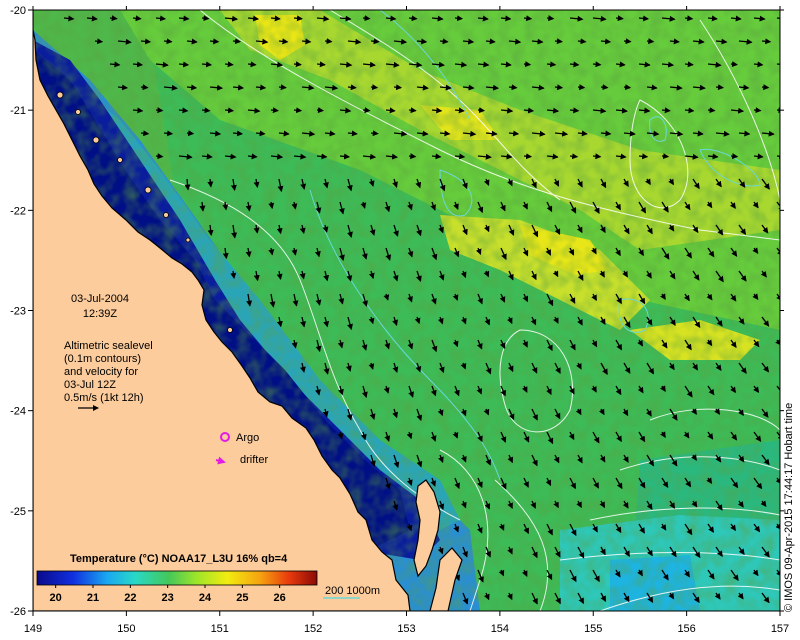  I want to click on note-line-2: (0.1m contours), so click(102, 359).